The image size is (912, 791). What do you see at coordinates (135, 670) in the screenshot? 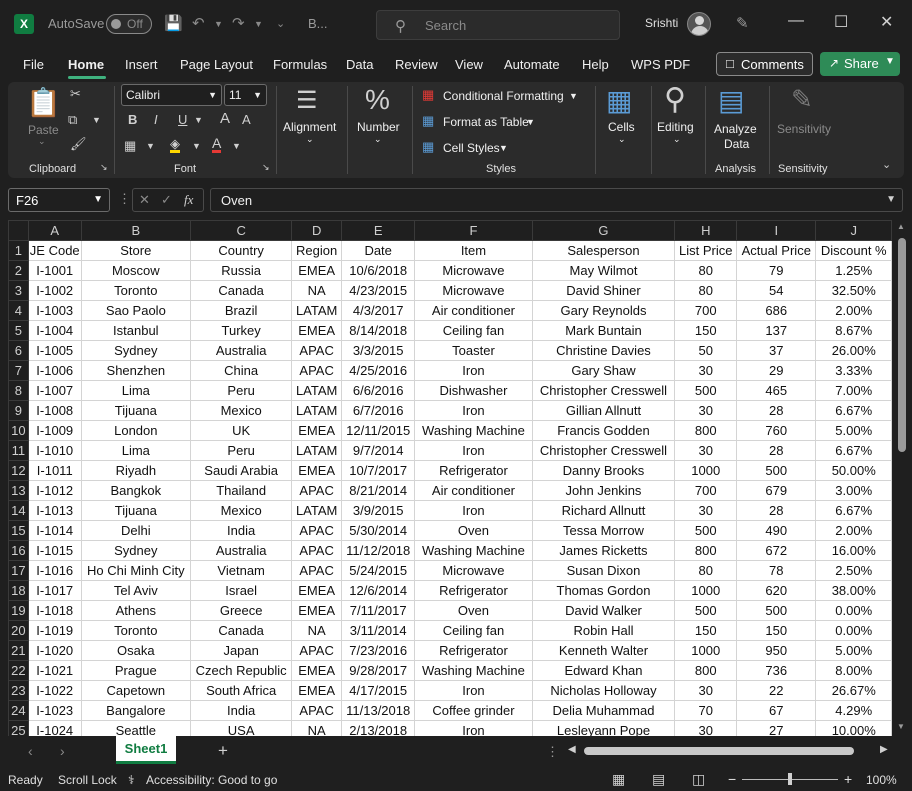
I see `cell: Prague` at bounding box center [135, 670].